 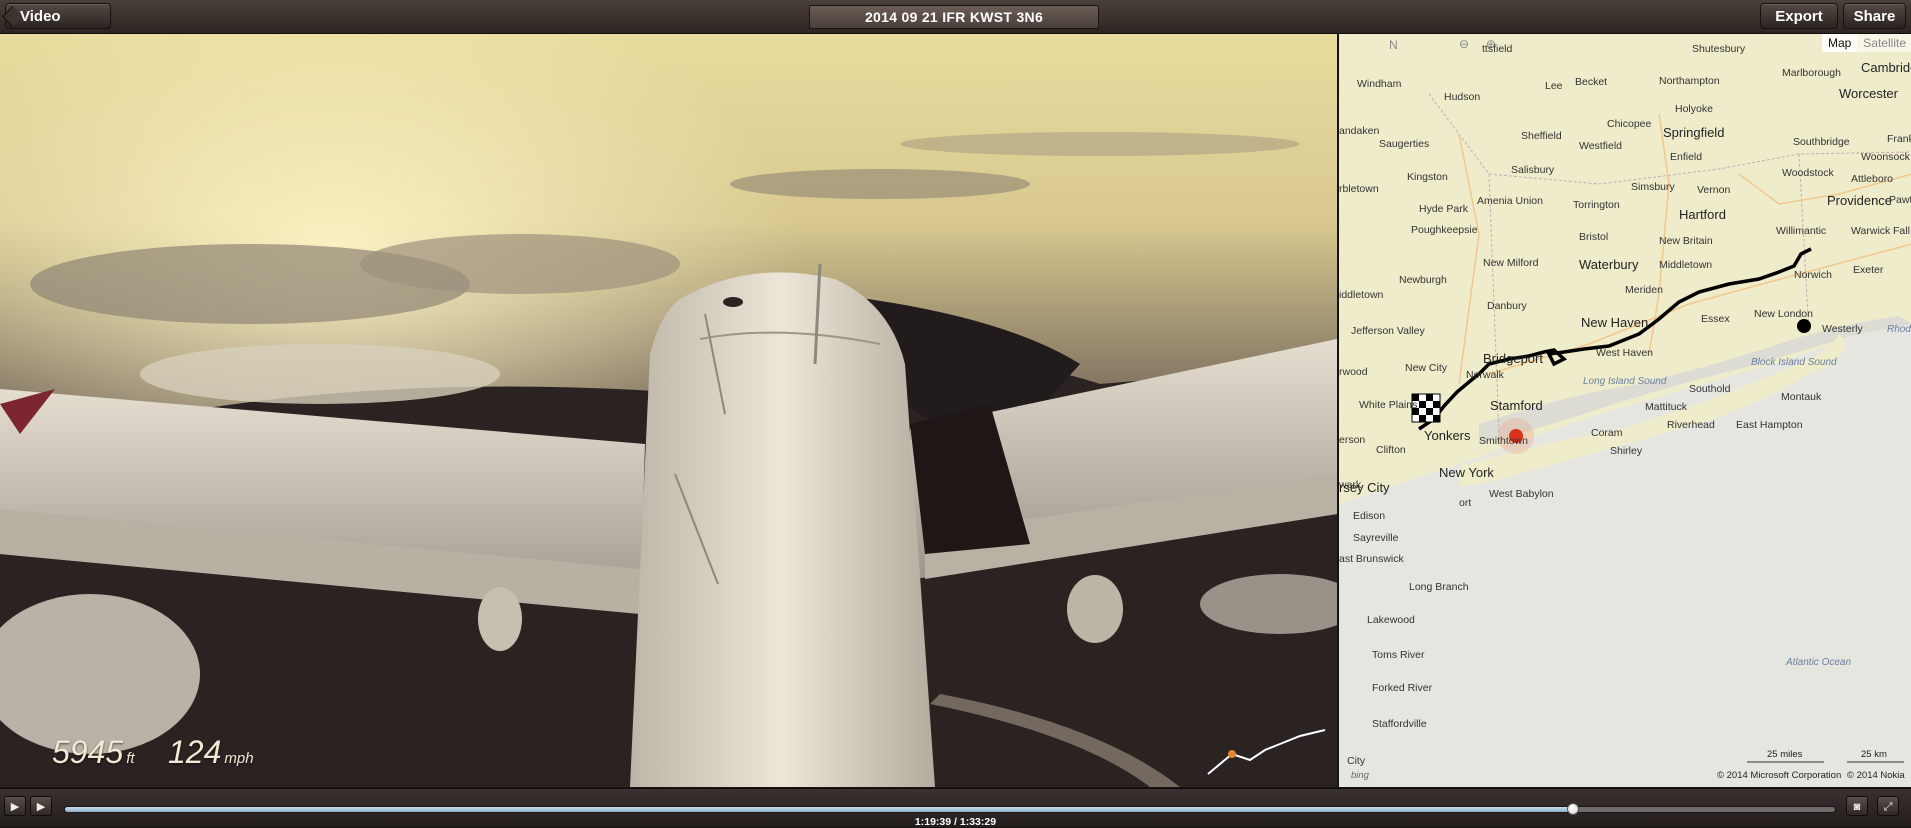 I want to click on map-label: Hartford, so click(x=1702, y=214).